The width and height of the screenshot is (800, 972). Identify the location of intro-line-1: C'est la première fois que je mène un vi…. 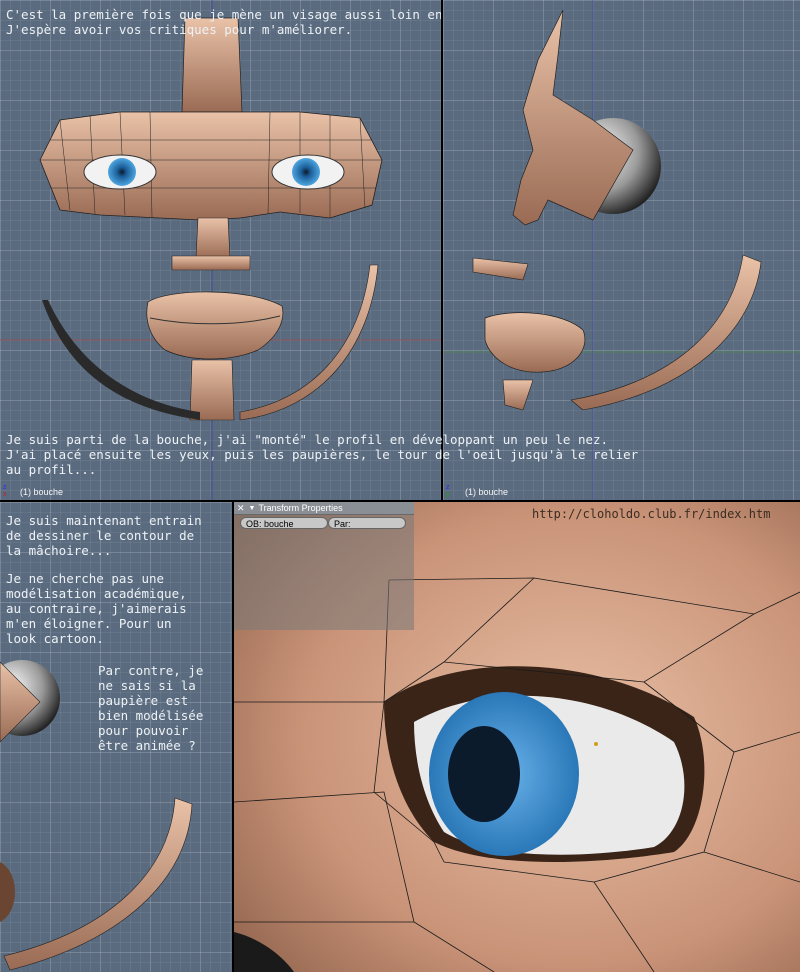
(223, 14).